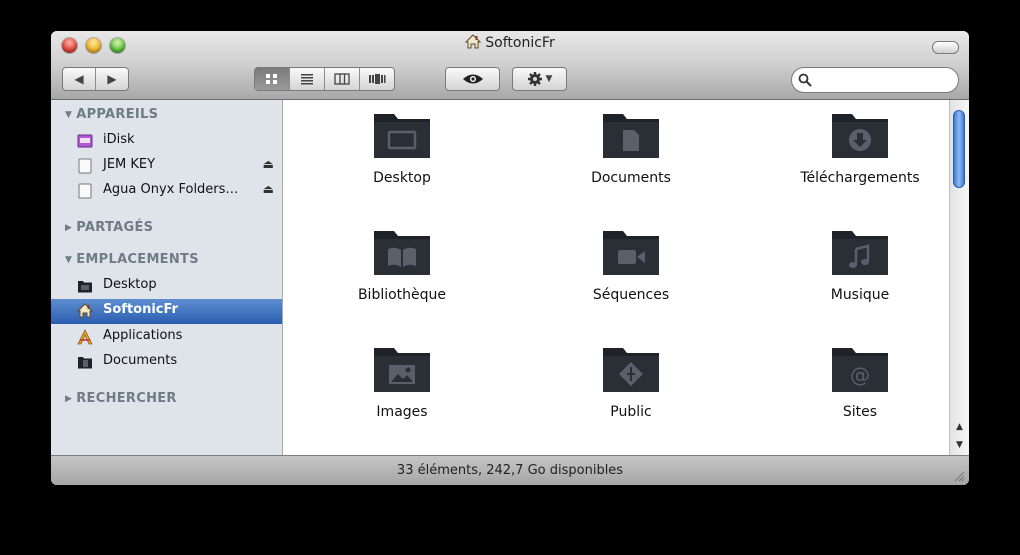  What do you see at coordinates (945, 47) in the screenshot?
I see `toolbar-toggle-button` at bounding box center [945, 47].